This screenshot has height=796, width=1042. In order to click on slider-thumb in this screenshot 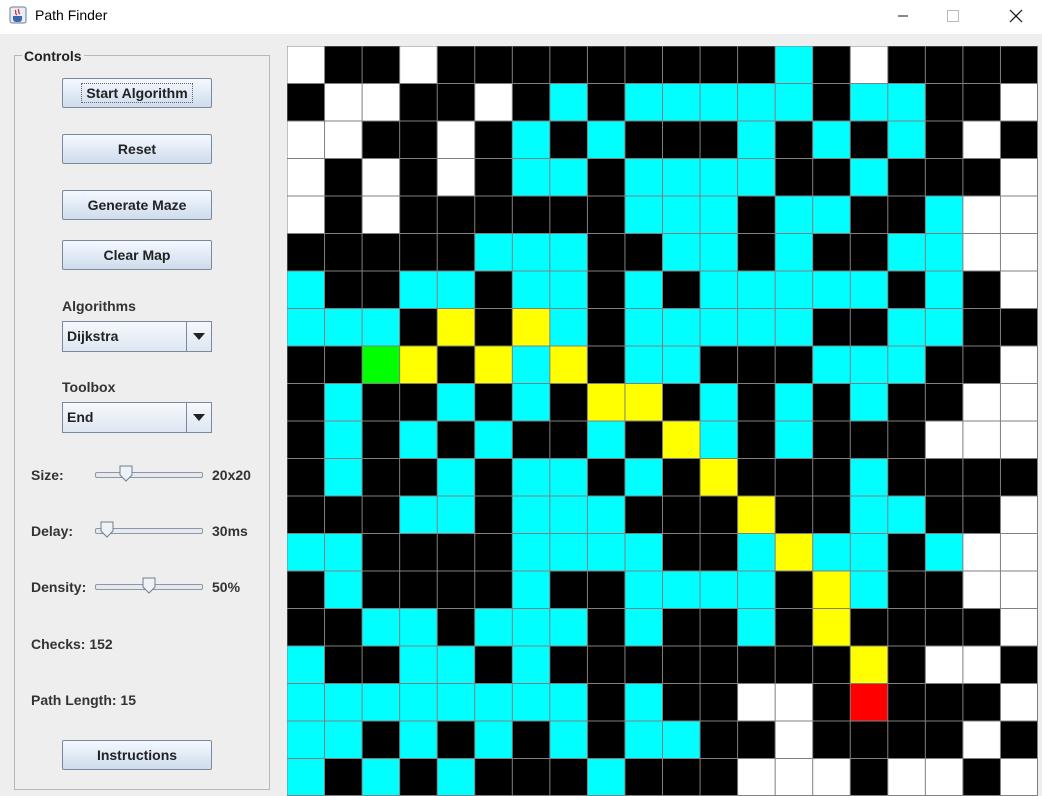, I will do `click(126, 473)`.